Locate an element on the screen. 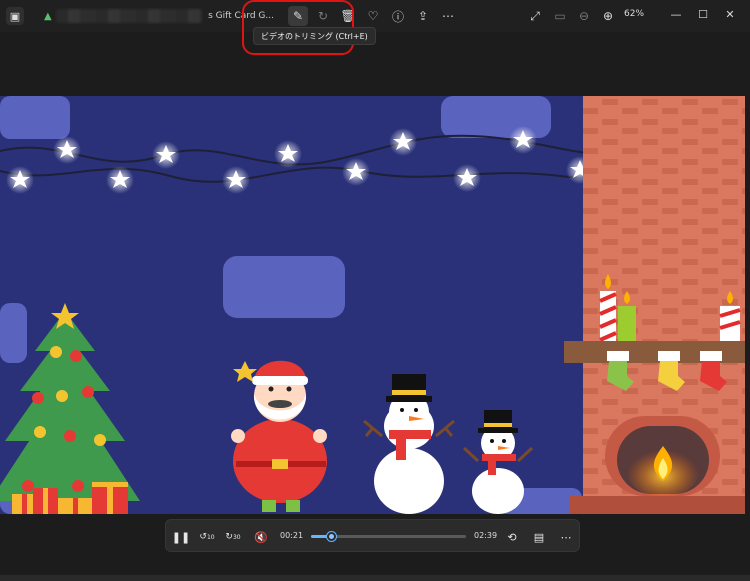 This screenshot has width=750, height=581. skip-forward-label: 30 is located at coordinates (236, 537).